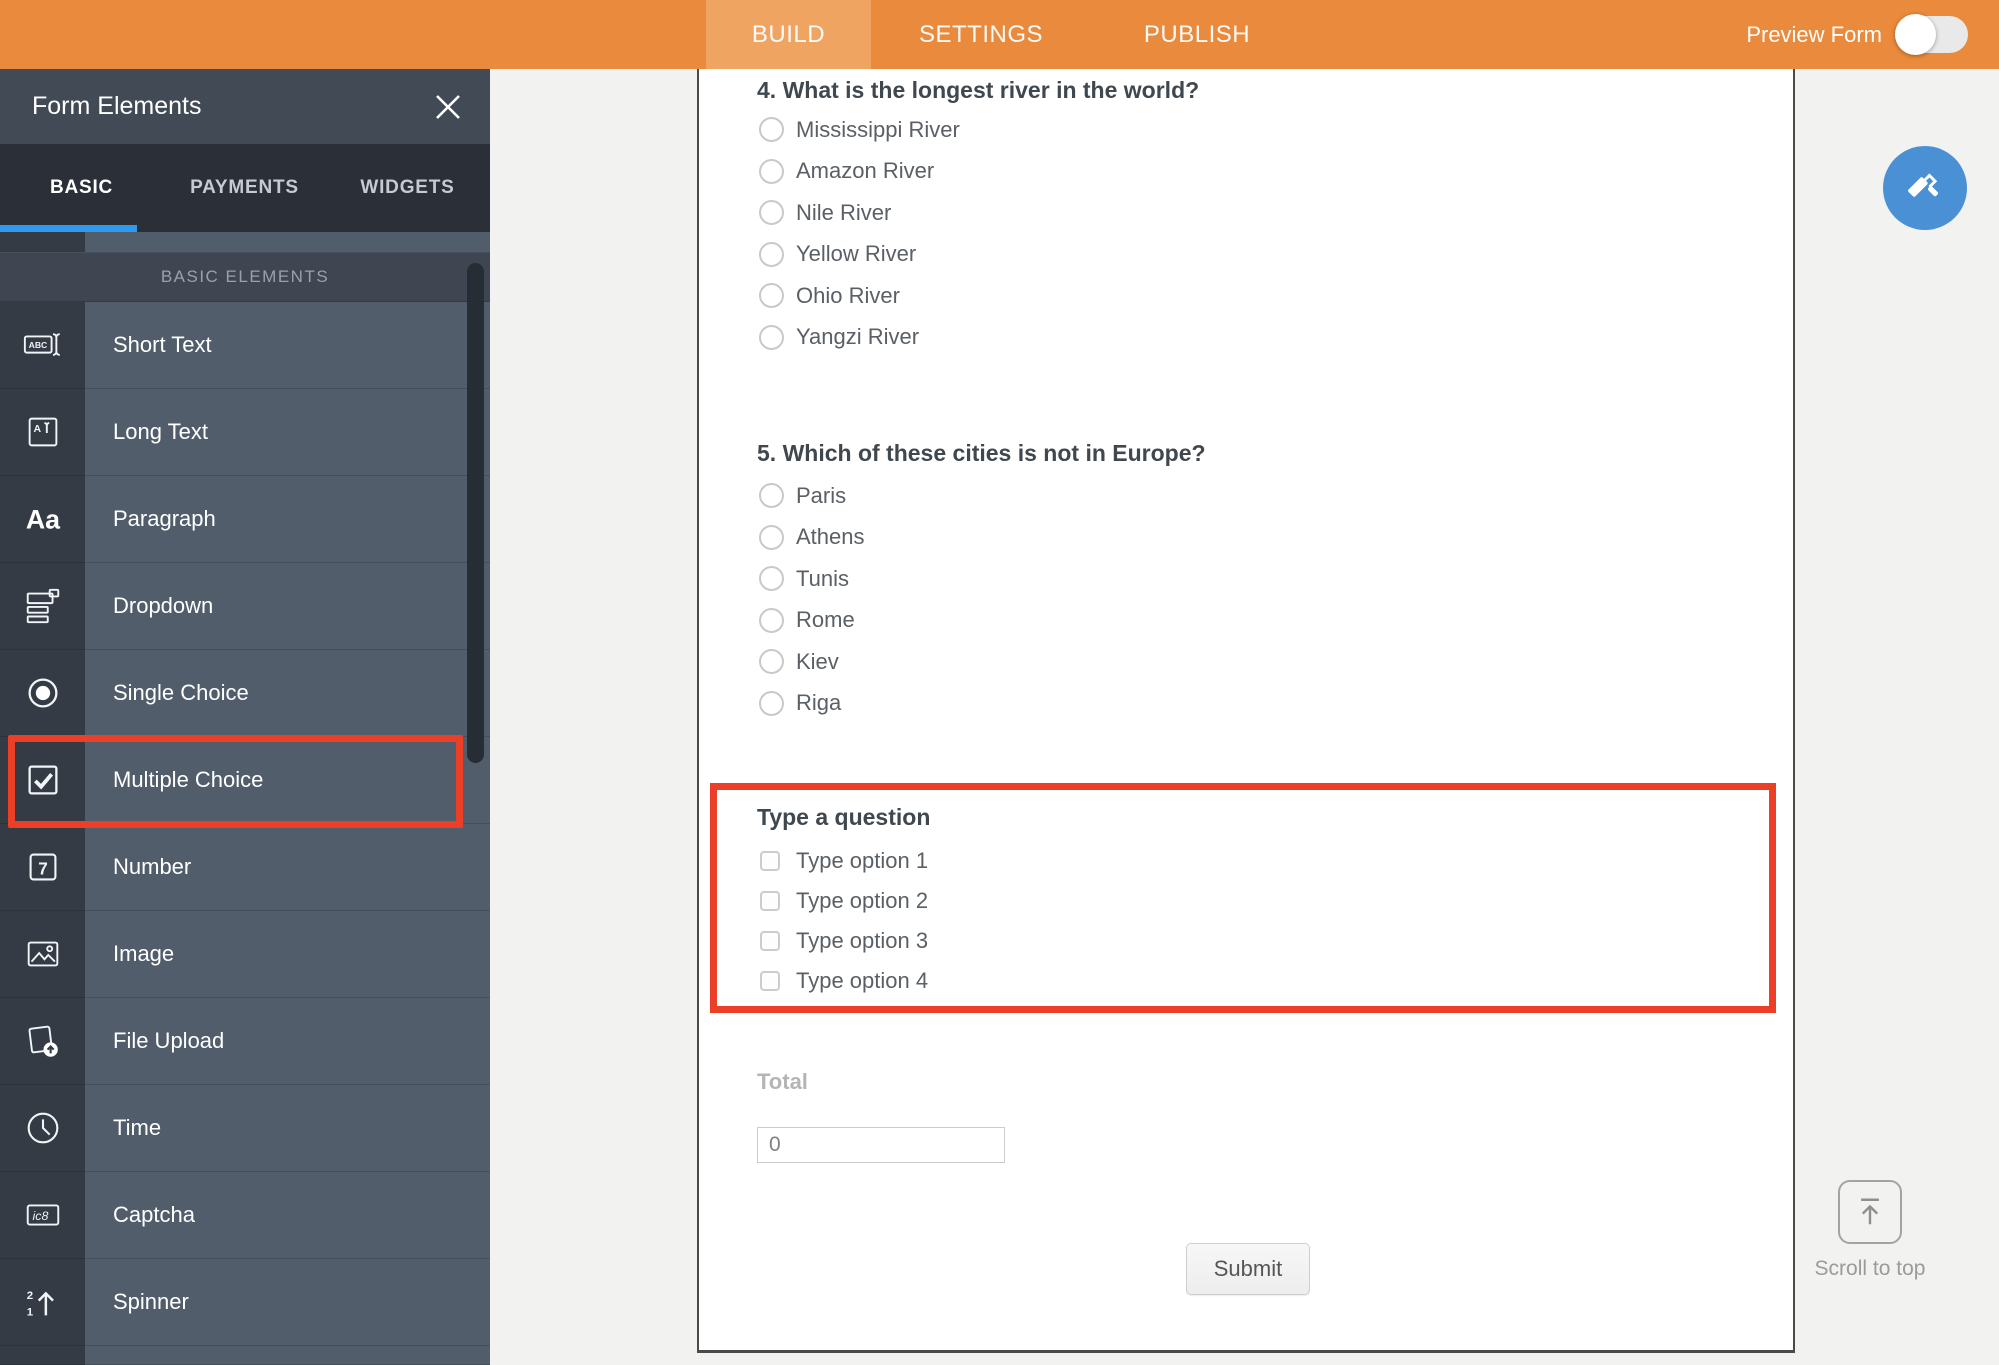  Describe the element at coordinates (878, 129) in the screenshot. I see `option-label: Mississippi River` at that location.